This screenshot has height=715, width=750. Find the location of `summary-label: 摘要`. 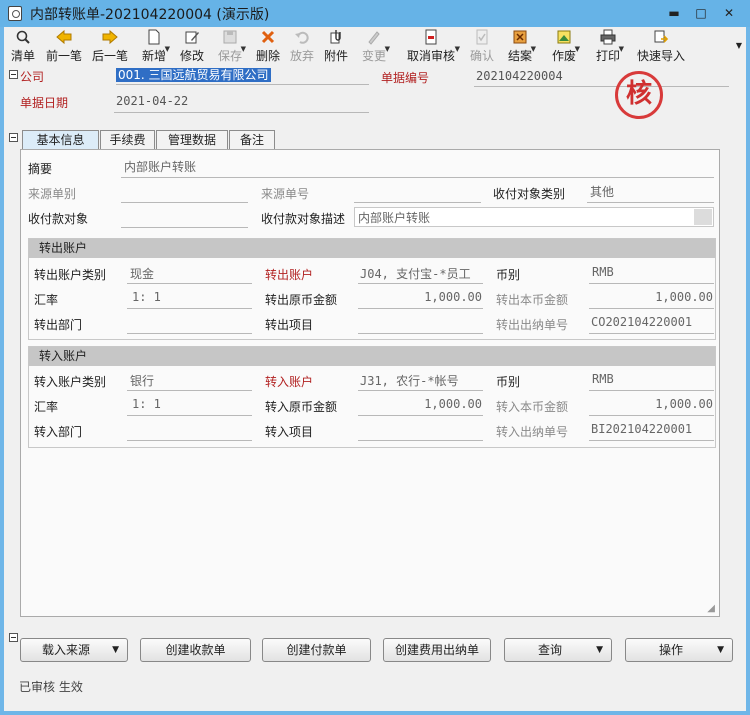

summary-label: 摘要 is located at coordinates (40, 169).